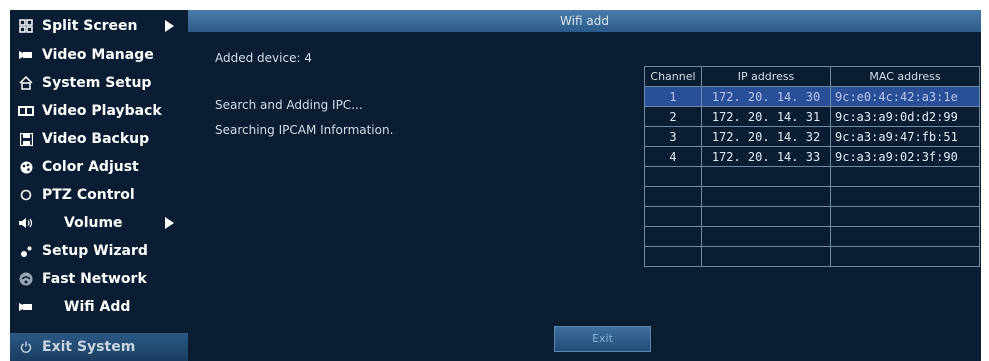  I want to click on power-icon, so click(26, 347).